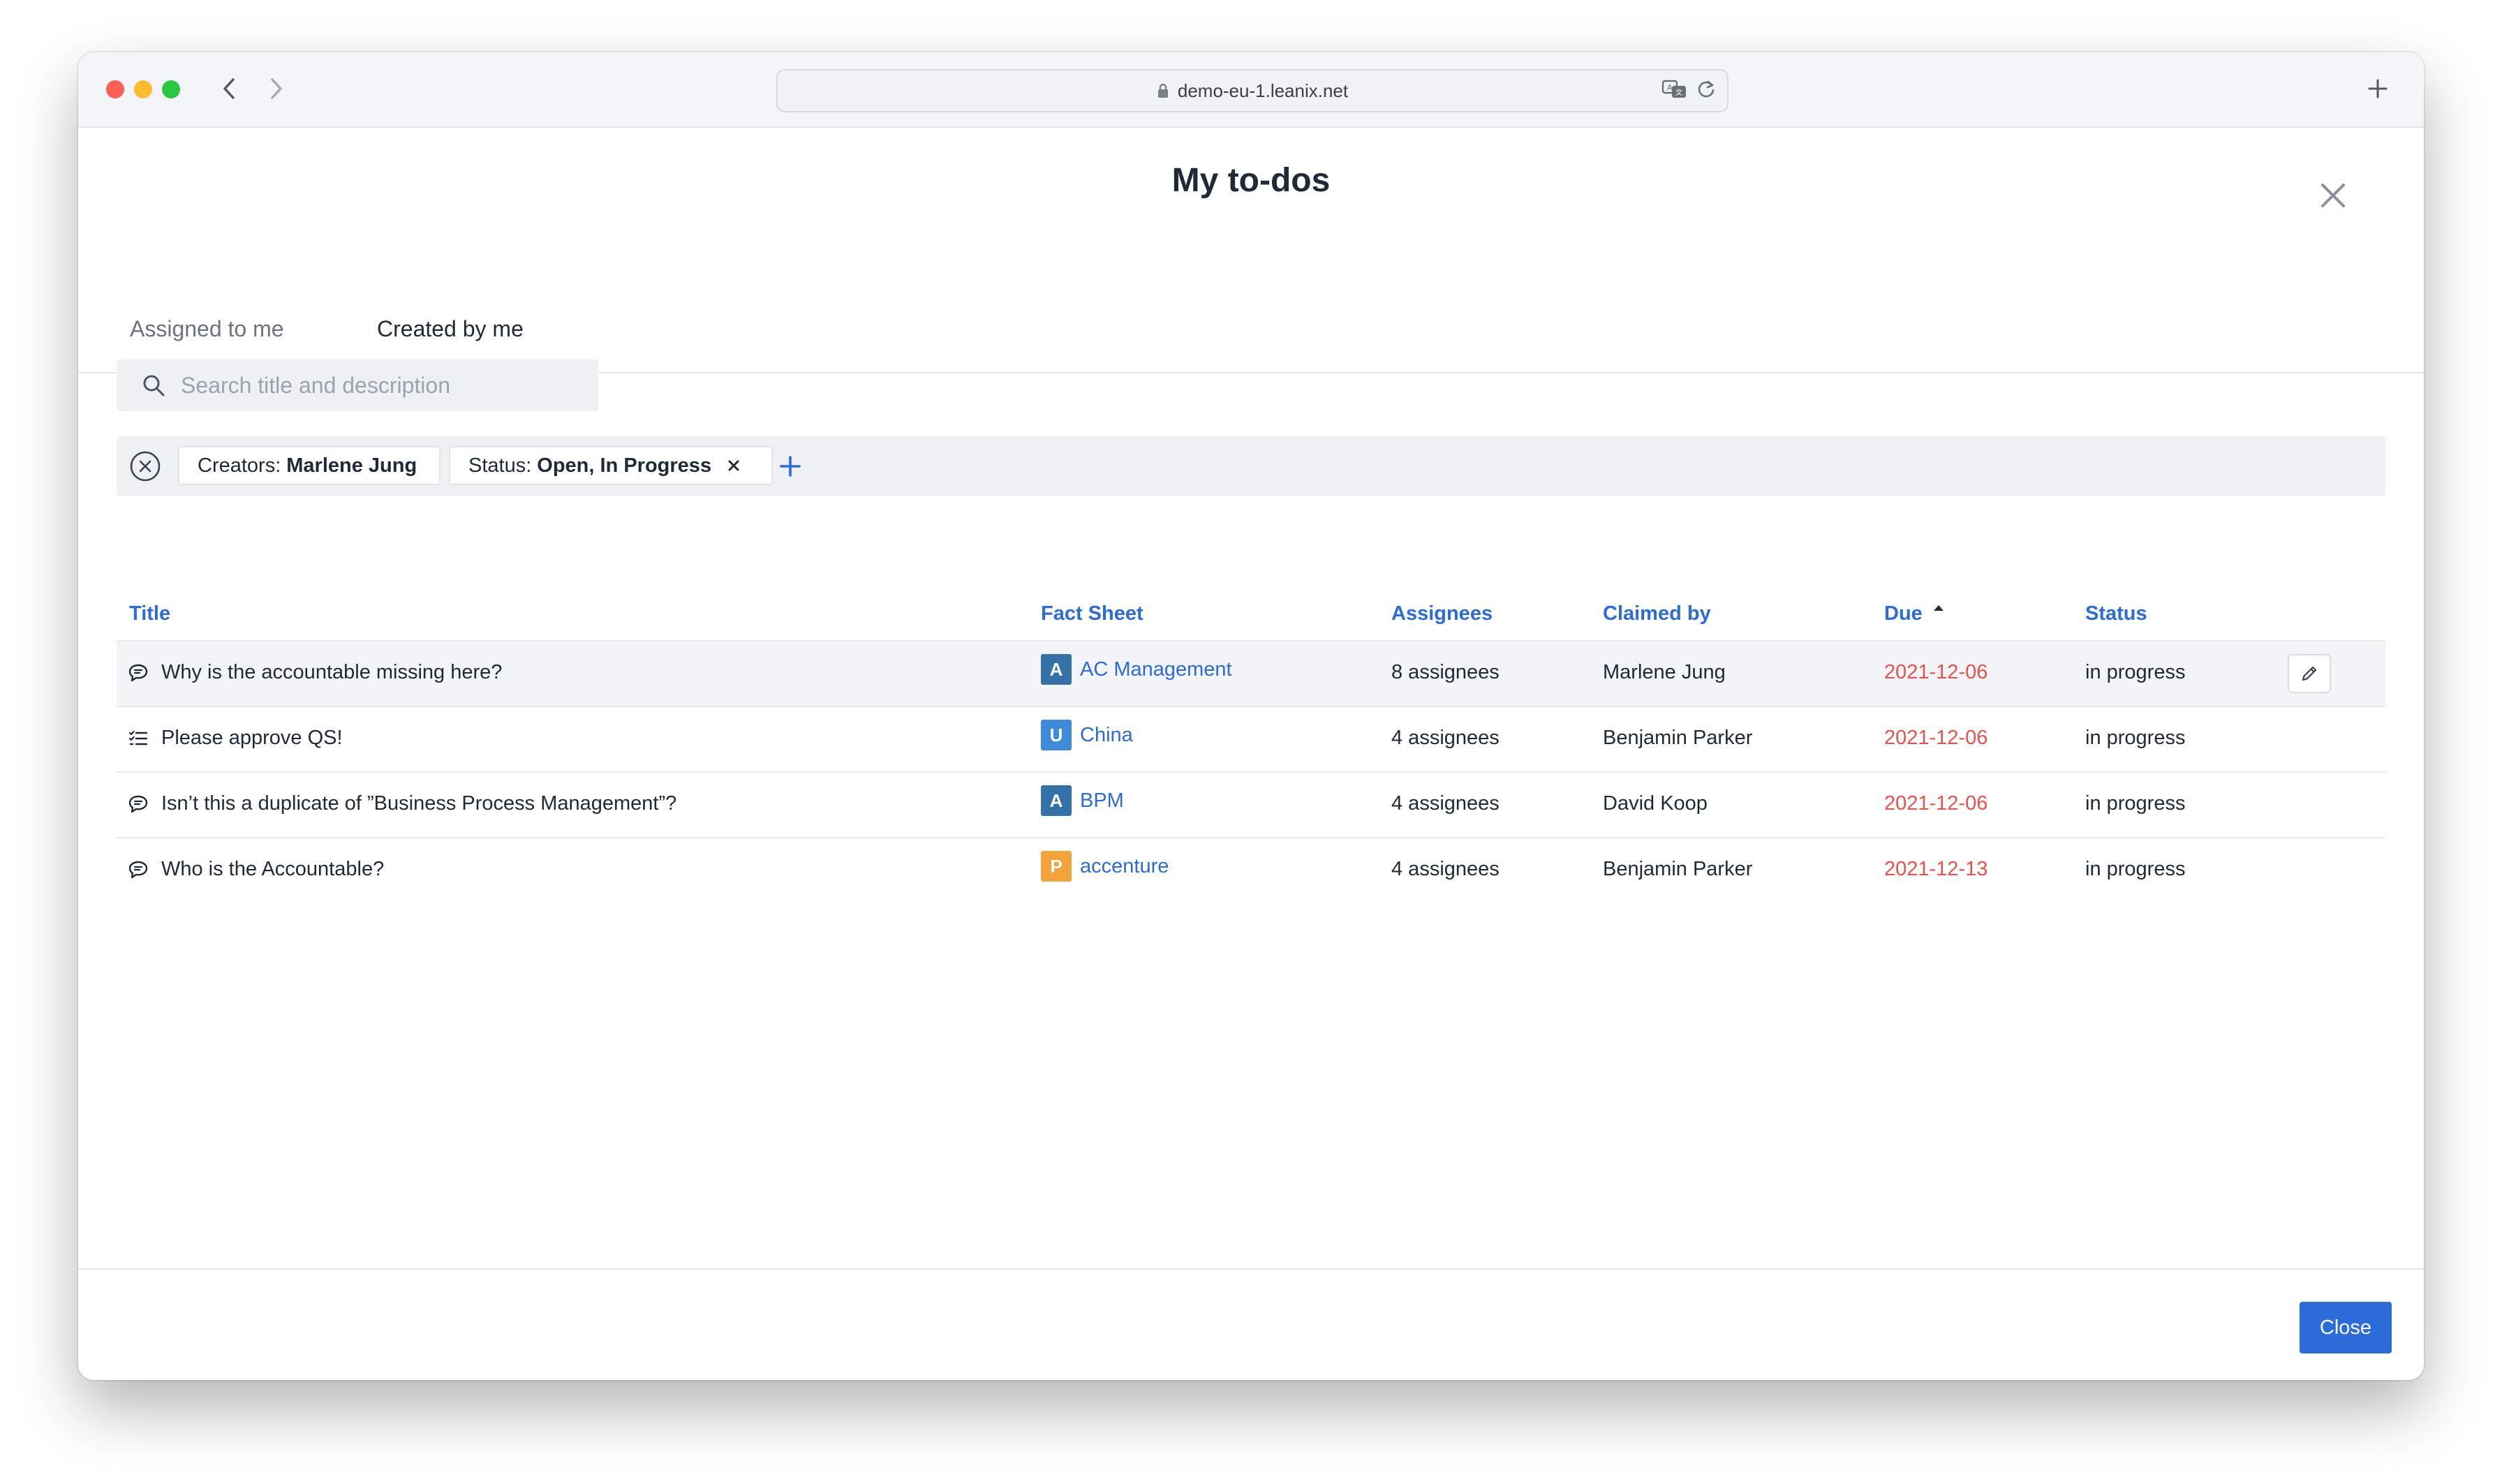  I want to click on address-bar: demo-eu-1.leanix.net A文, so click(1253, 90).